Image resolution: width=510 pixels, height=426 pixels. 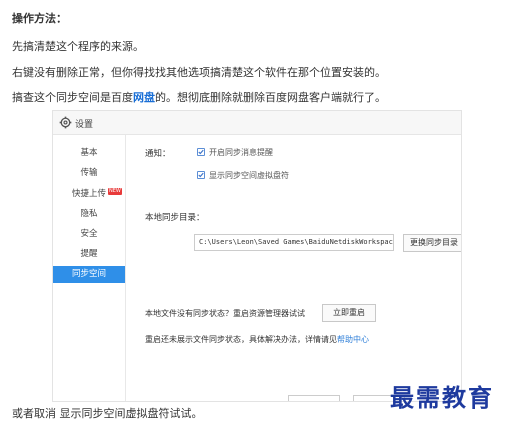 I want to click on watermark-logo: 最需教育, so click(x=442, y=397).